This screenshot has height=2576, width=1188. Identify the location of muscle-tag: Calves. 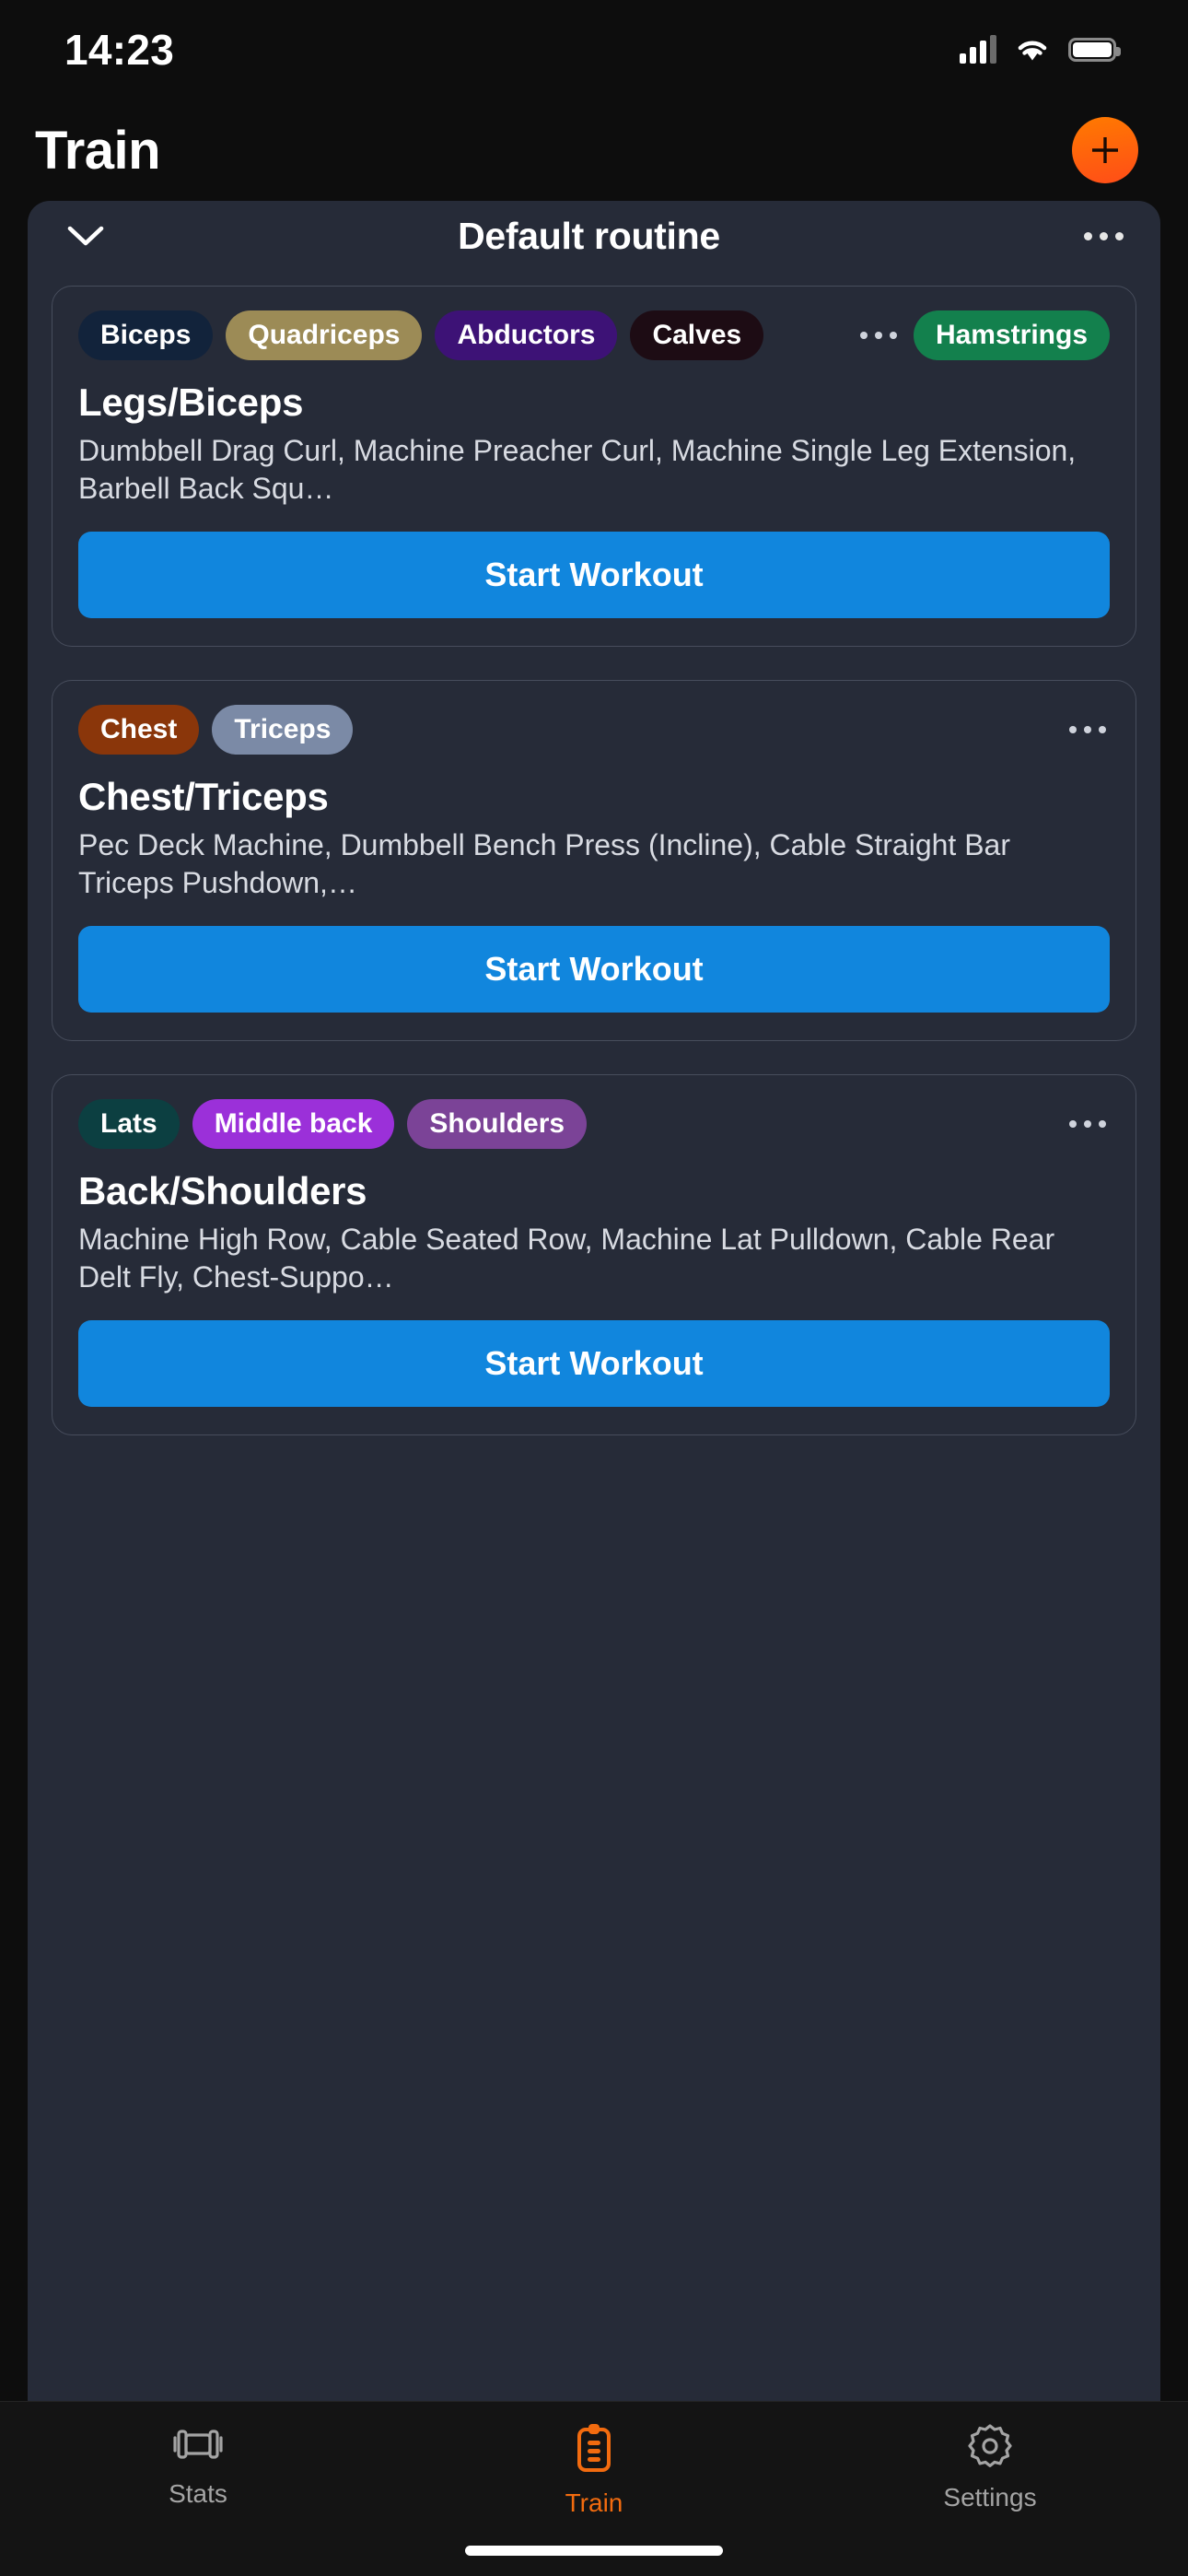
(697, 335).